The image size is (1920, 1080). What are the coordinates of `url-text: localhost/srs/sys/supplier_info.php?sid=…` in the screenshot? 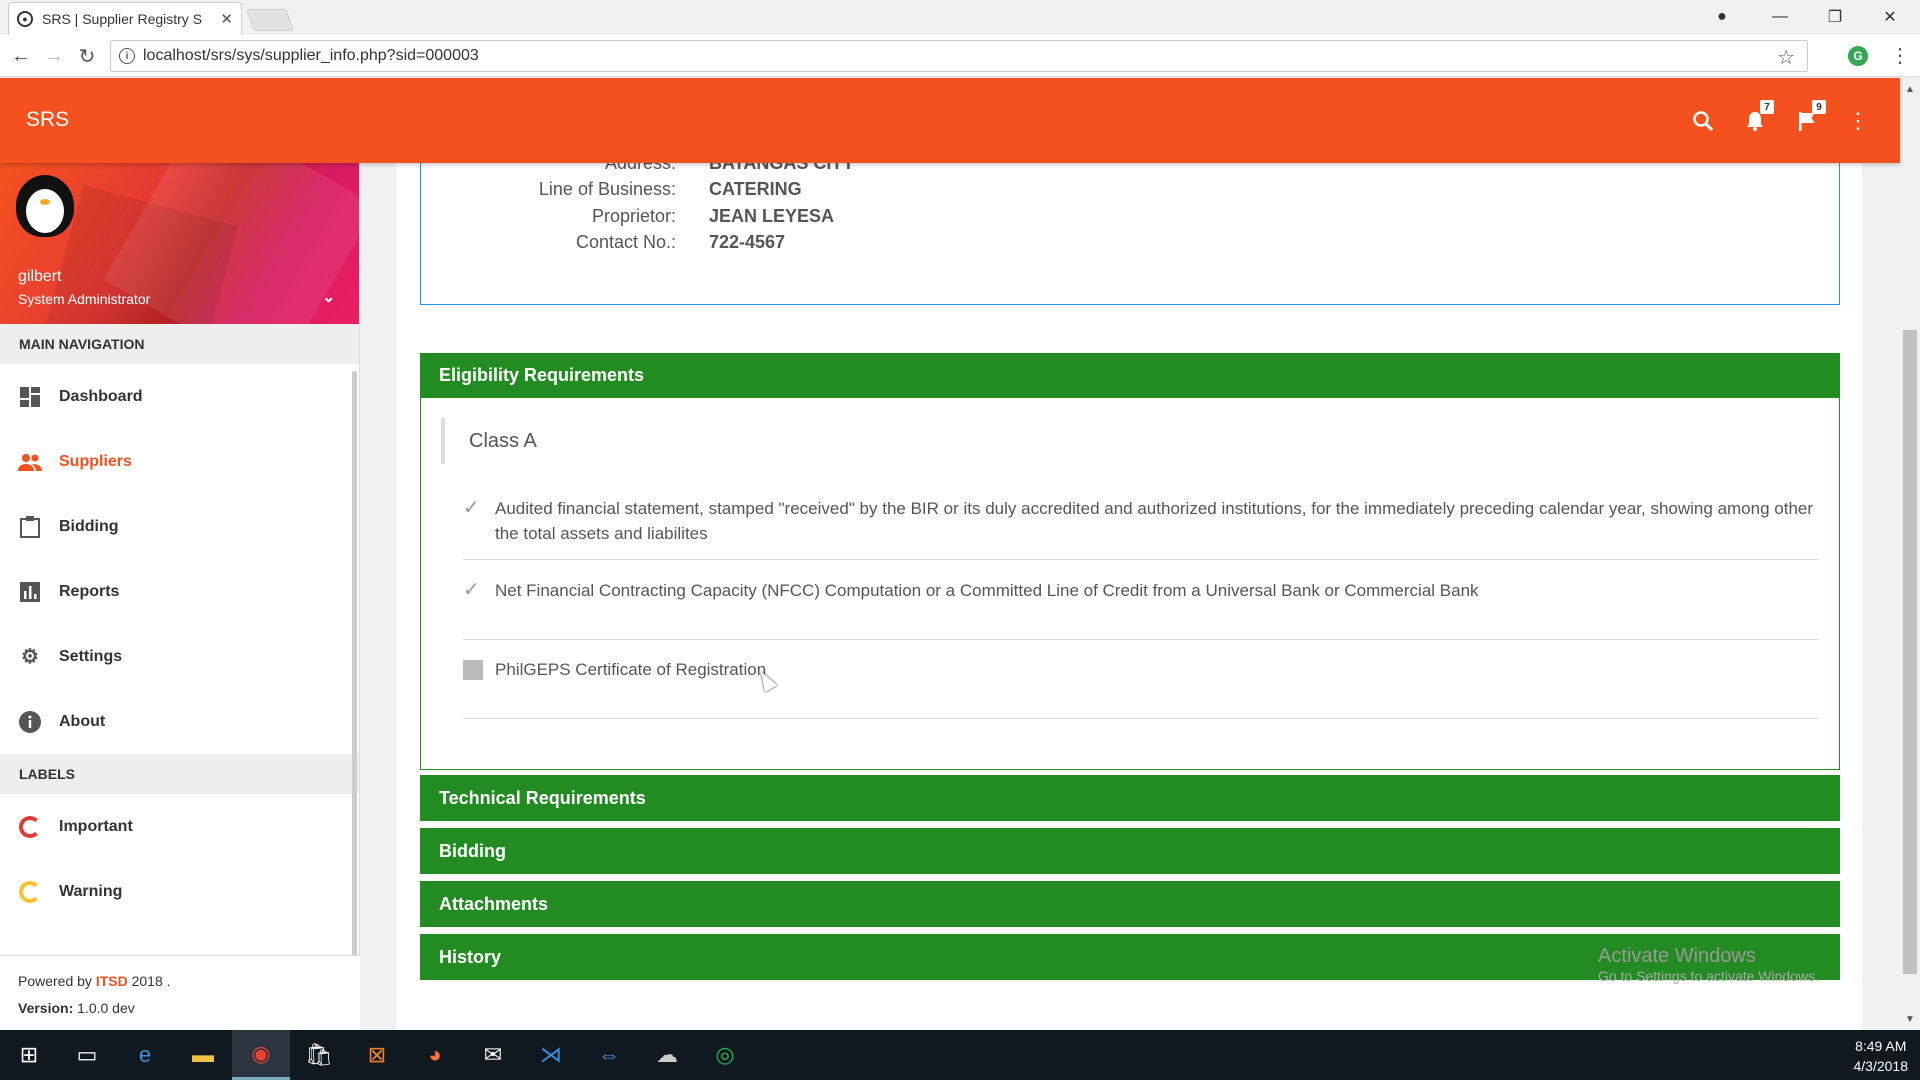 It's located at (311, 55).